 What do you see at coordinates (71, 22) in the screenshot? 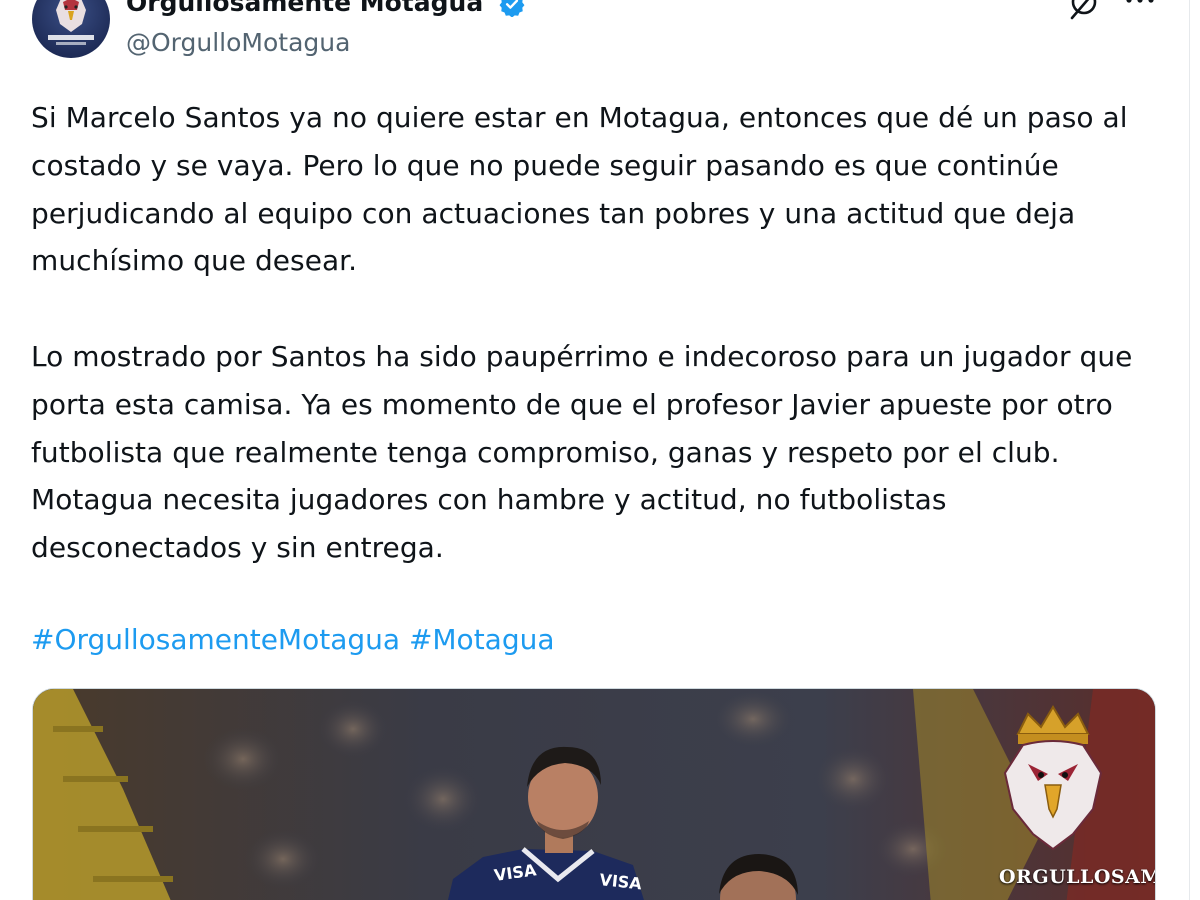
I see `avatar-logo` at bounding box center [71, 22].